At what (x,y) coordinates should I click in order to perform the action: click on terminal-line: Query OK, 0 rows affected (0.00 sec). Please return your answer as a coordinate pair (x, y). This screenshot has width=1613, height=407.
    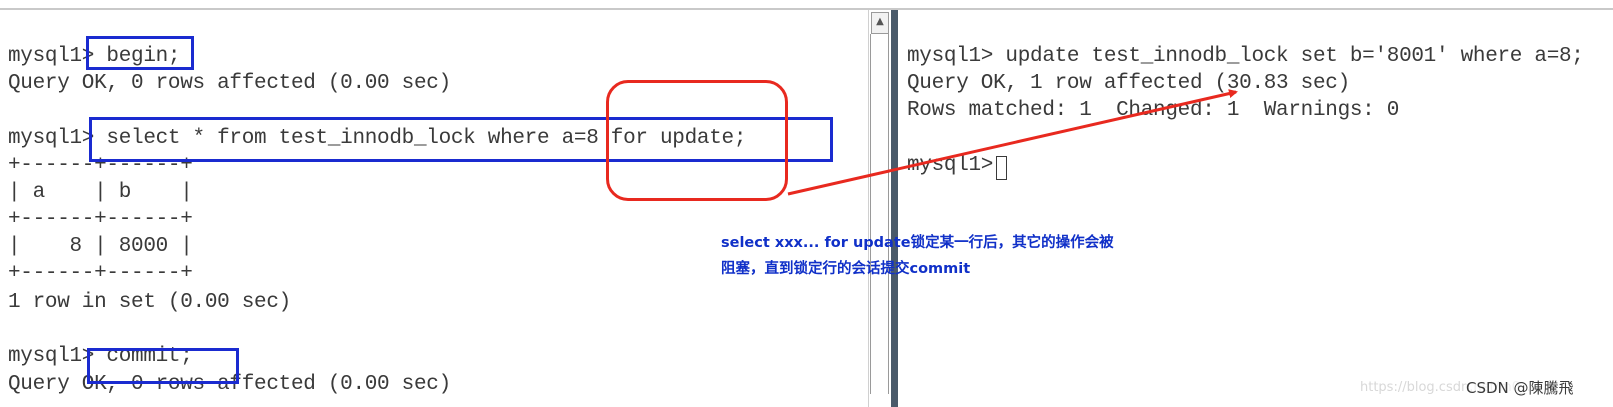
    Looking at the image, I should click on (229, 83).